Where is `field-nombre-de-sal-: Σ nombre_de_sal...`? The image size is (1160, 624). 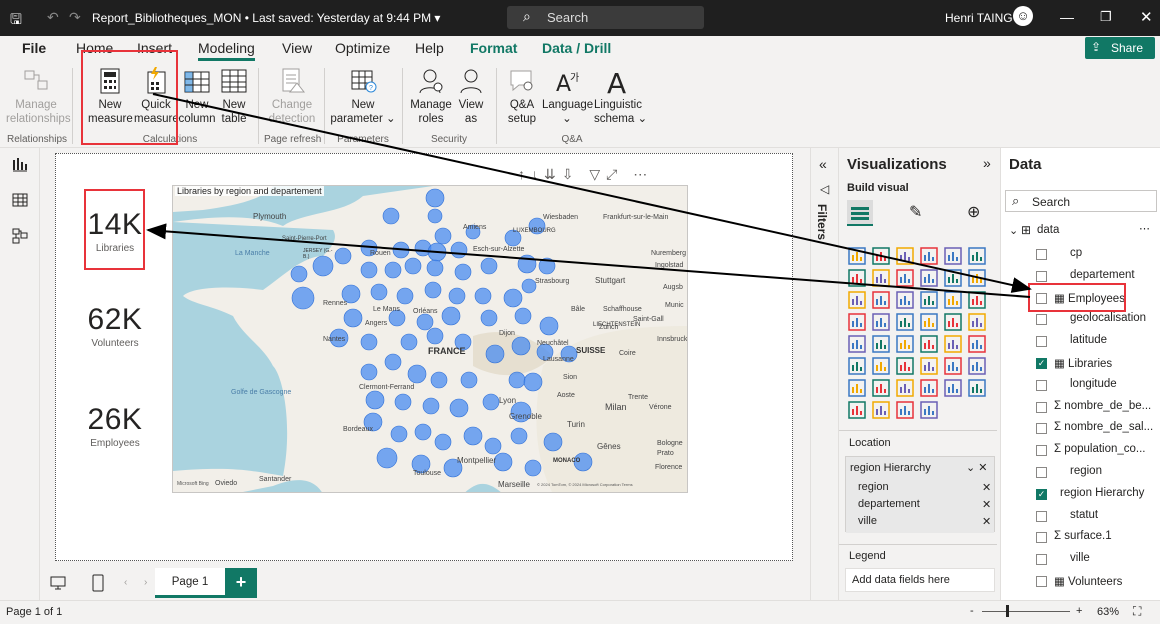
field-nombre-de-sal-: Σ nombre_de_sal... is located at coordinates (1103, 427).